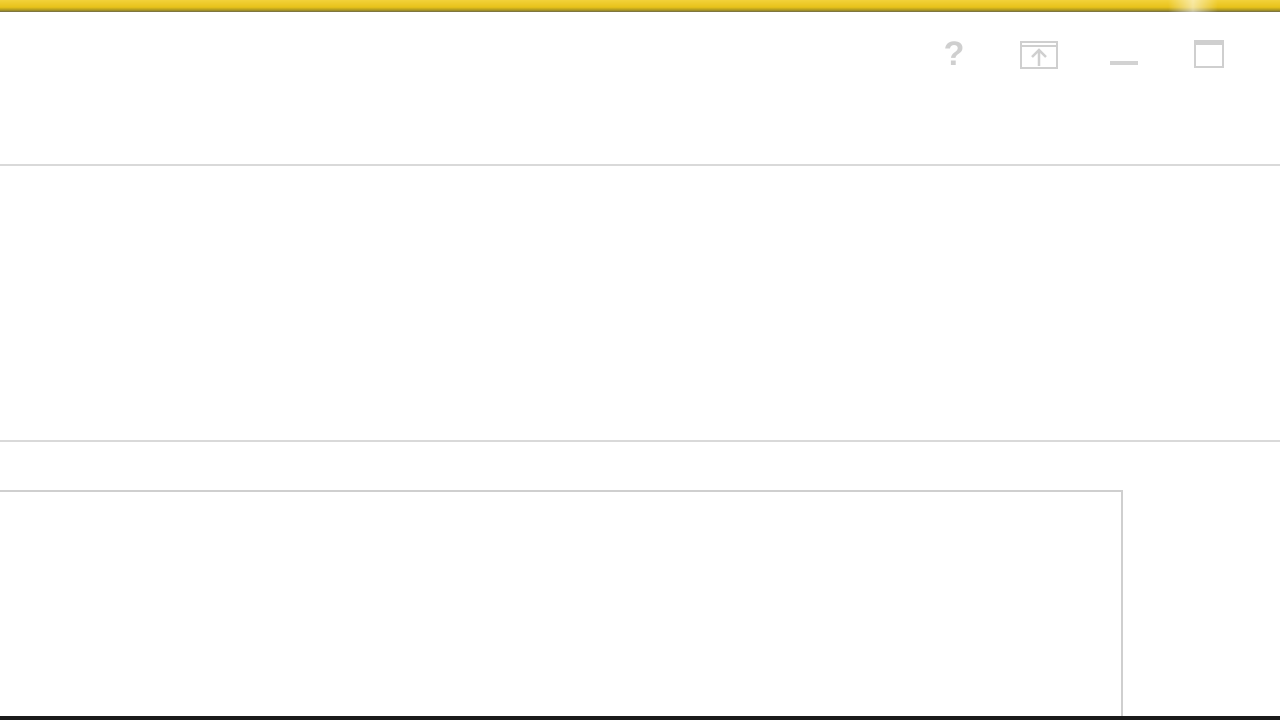  I want to click on minimize-icon, so click(1124, 63).